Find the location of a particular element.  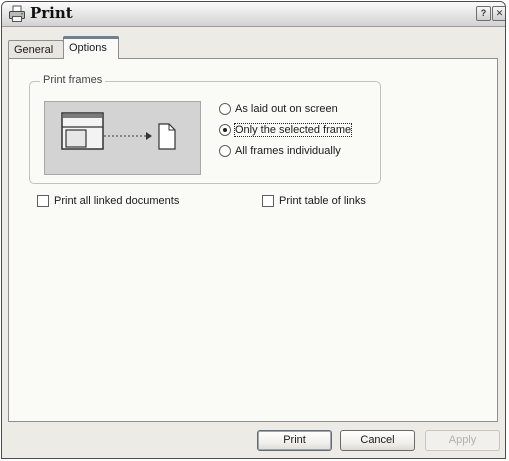

tab-options: Options is located at coordinates (91, 47).